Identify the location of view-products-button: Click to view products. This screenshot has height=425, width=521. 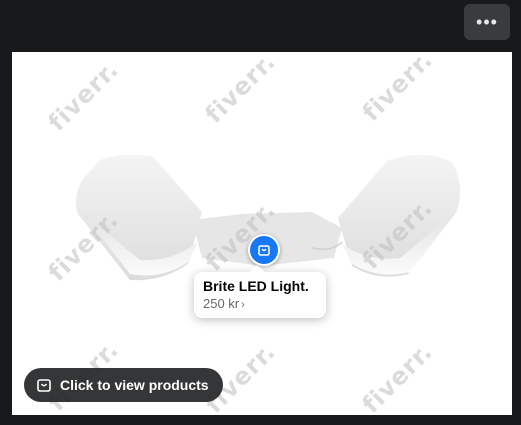
(123, 385).